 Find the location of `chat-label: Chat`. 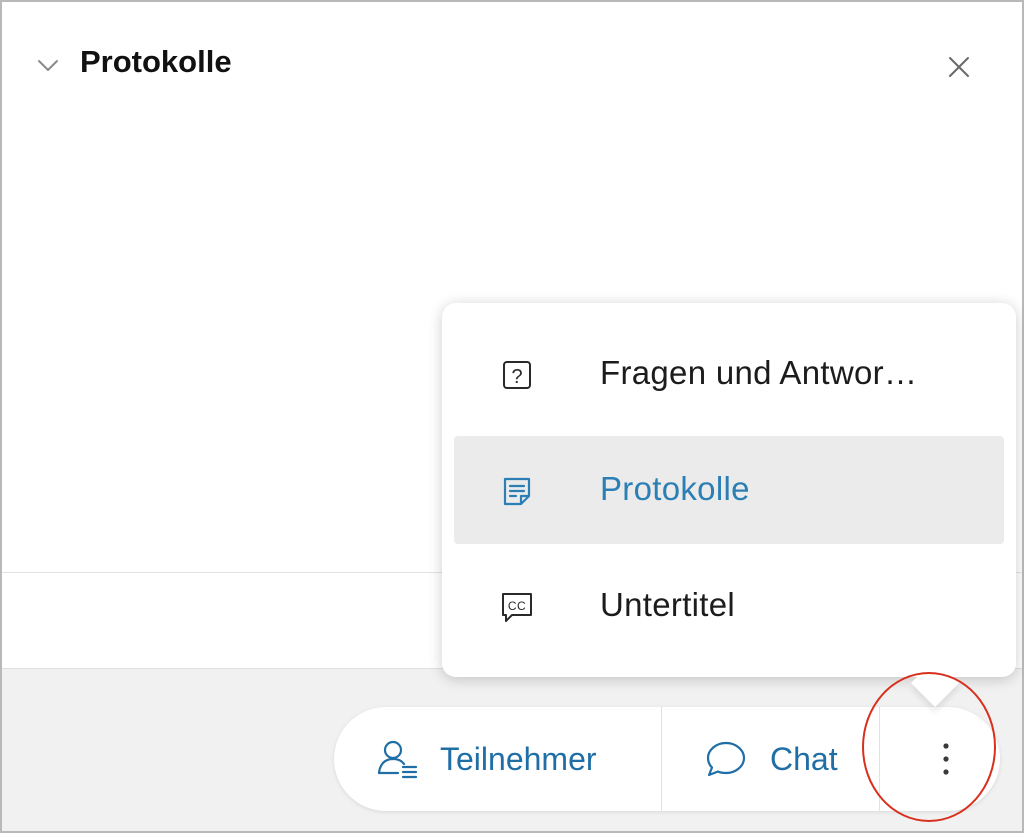

chat-label: Chat is located at coordinates (804, 758).